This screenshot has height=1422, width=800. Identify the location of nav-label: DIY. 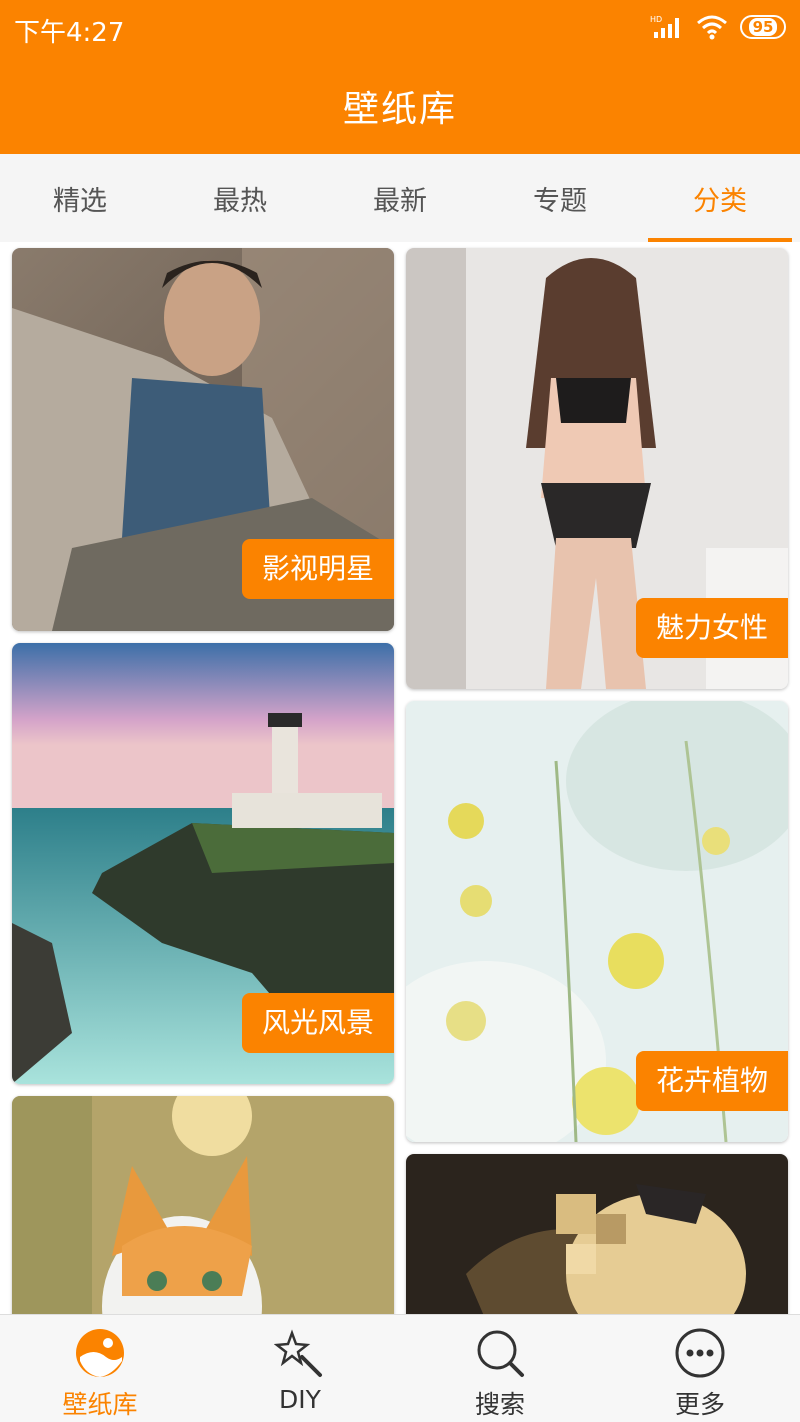
(300, 1399).